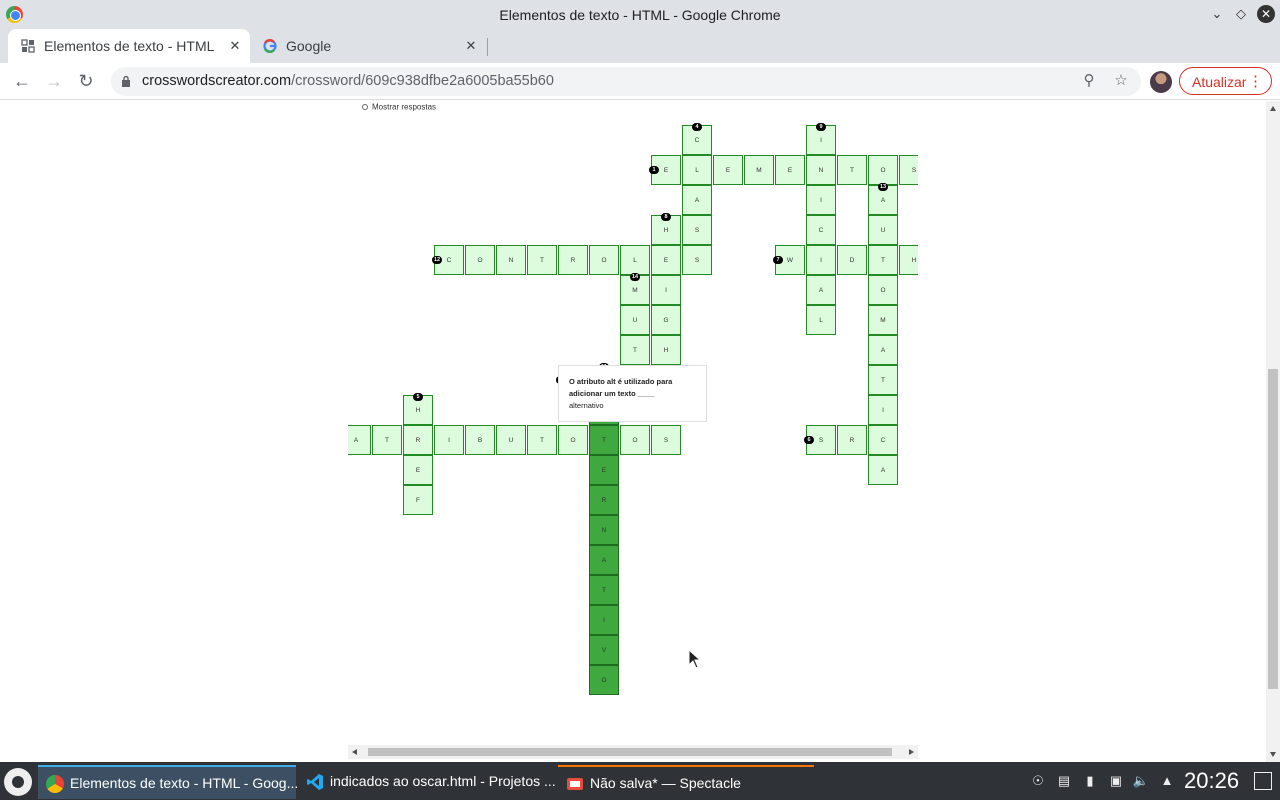 This screenshot has width=1280, height=800. What do you see at coordinates (129, 46) in the screenshot?
I see `tab-crossword: Elementos de texto - HTML ✕` at bounding box center [129, 46].